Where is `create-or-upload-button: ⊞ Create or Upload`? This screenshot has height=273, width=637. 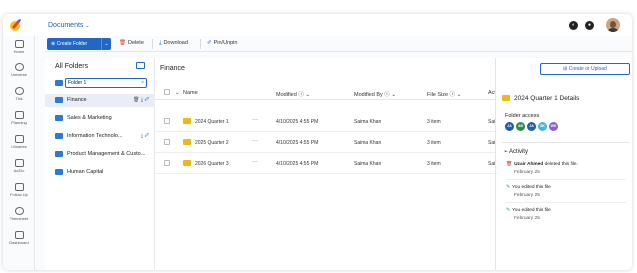
create-or-upload-button: ⊞ Create or Upload is located at coordinates (585, 69).